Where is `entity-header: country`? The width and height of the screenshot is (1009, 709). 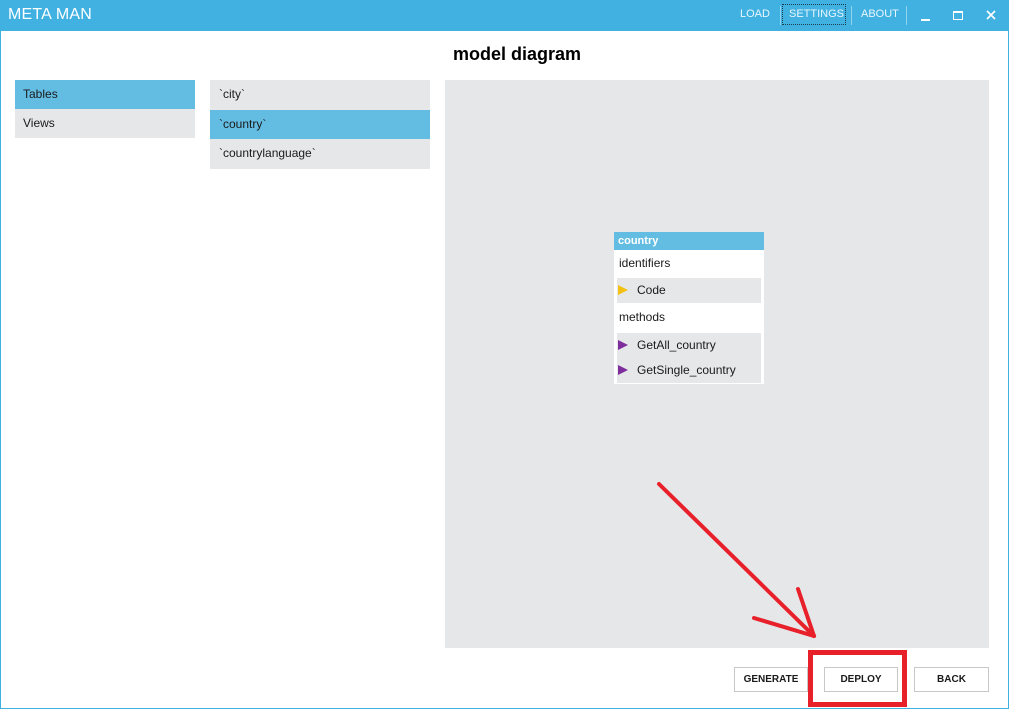
entity-header: country is located at coordinates (689, 241).